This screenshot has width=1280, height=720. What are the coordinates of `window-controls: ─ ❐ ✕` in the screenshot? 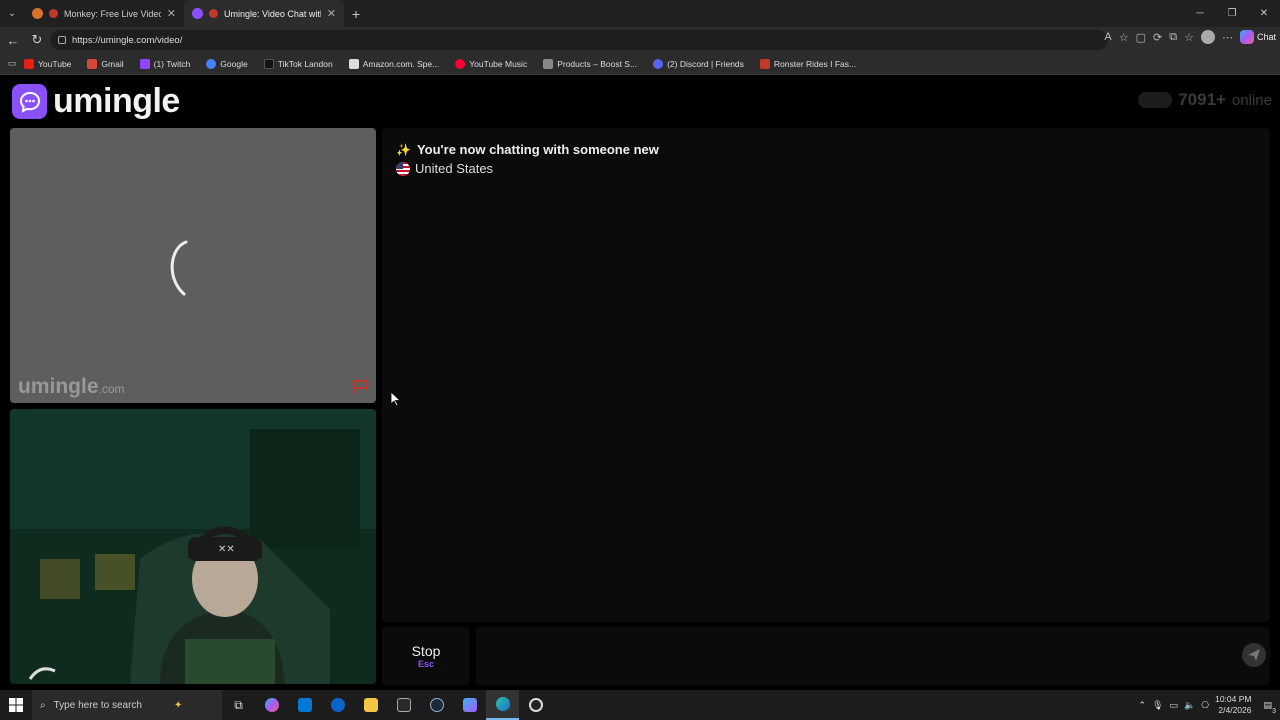 It's located at (1232, 13).